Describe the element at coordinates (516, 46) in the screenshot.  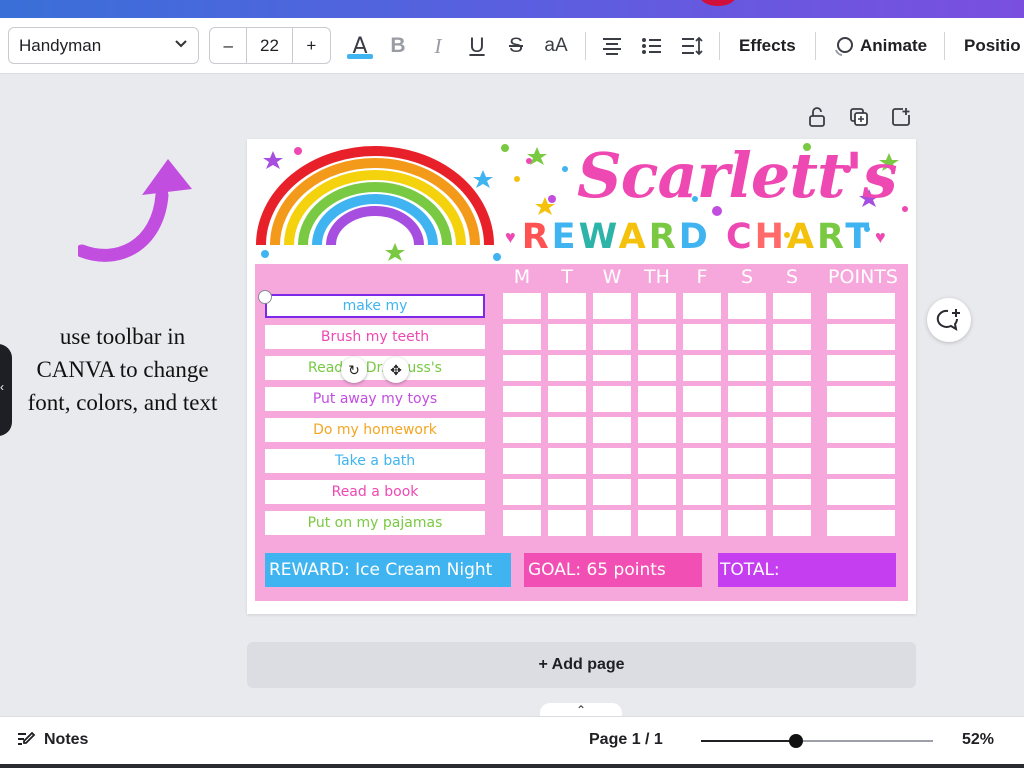
I see `strikethrough-icon: S` at that location.